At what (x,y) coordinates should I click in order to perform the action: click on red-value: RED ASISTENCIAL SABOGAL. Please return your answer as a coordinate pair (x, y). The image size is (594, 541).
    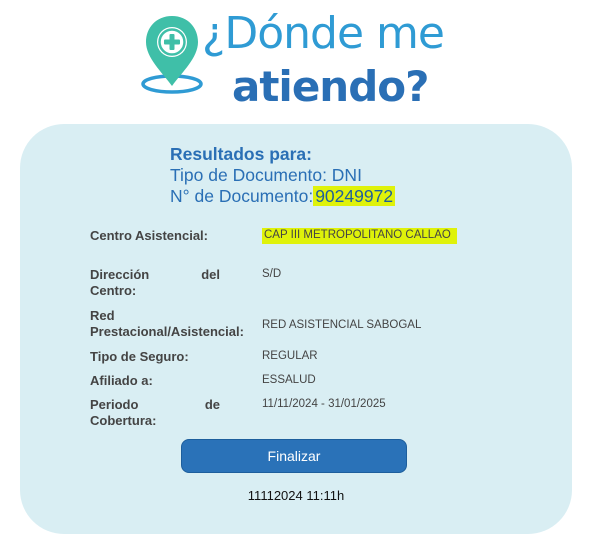
    Looking at the image, I should click on (342, 325).